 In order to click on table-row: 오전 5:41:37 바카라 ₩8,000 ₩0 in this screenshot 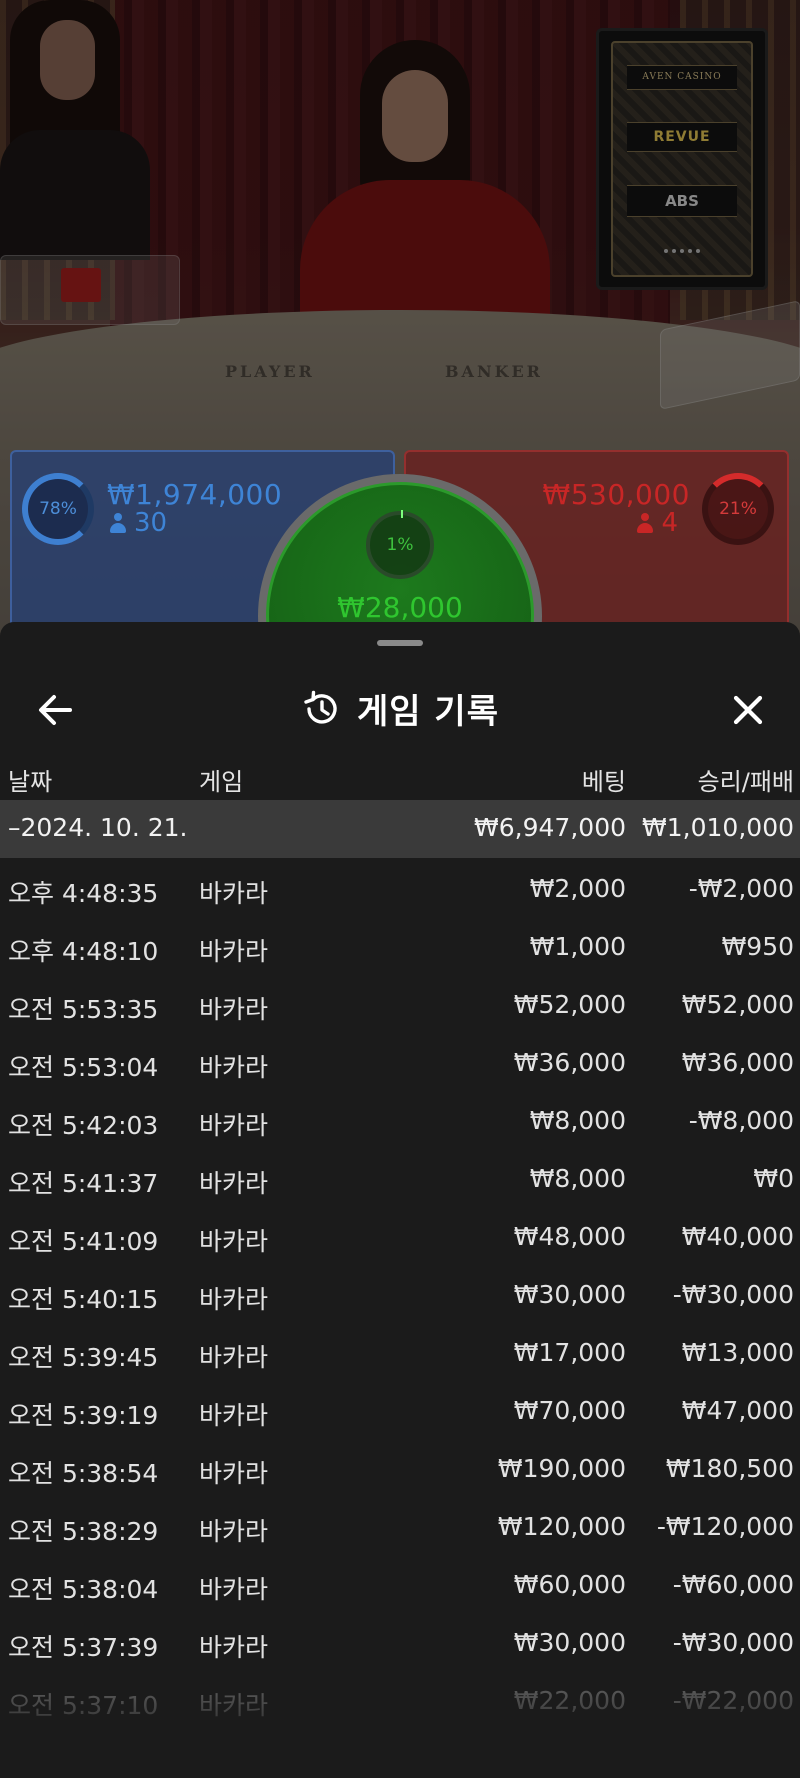, I will do `click(400, 1177)`.